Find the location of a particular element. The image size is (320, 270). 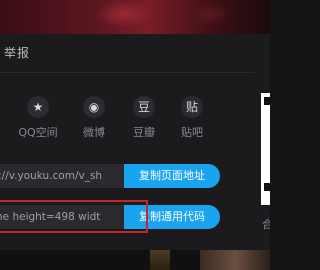

share-qzone-button: ★ QQ空间 is located at coordinates (38, 118).